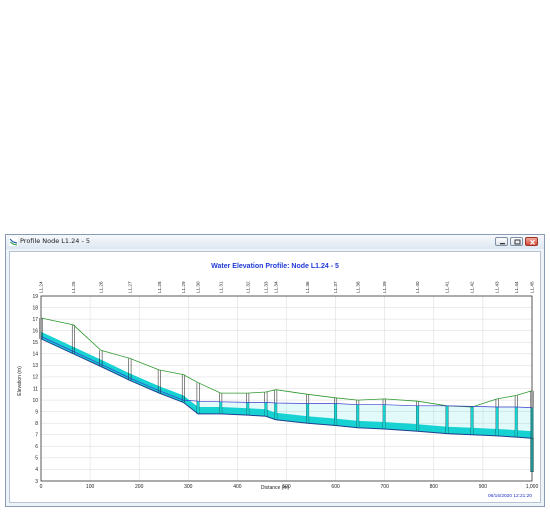 This screenshot has width=550, height=520. What do you see at coordinates (13, 241) in the screenshot?
I see `profile-icon` at bounding box center [13, 241].